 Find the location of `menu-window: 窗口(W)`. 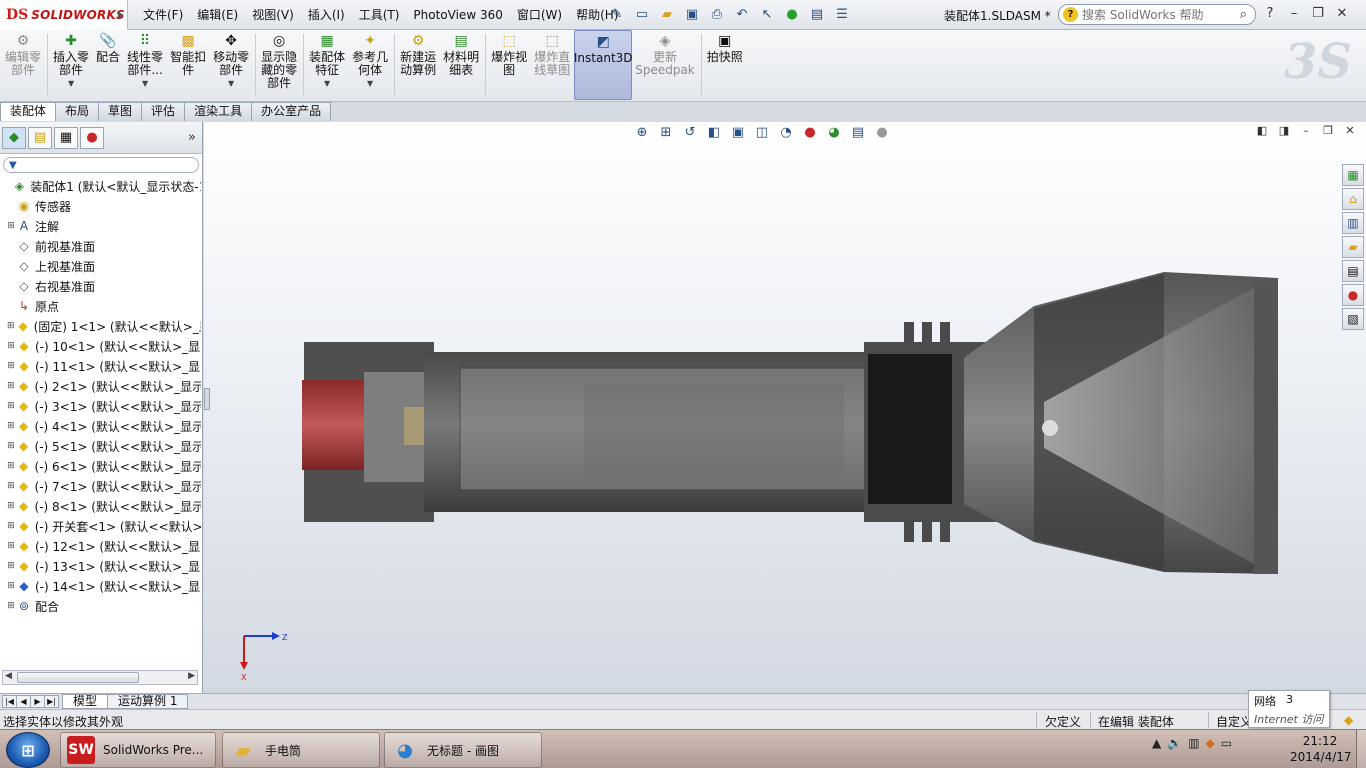

menu-window: 窗口(W) is located at coordinates (539, 15).